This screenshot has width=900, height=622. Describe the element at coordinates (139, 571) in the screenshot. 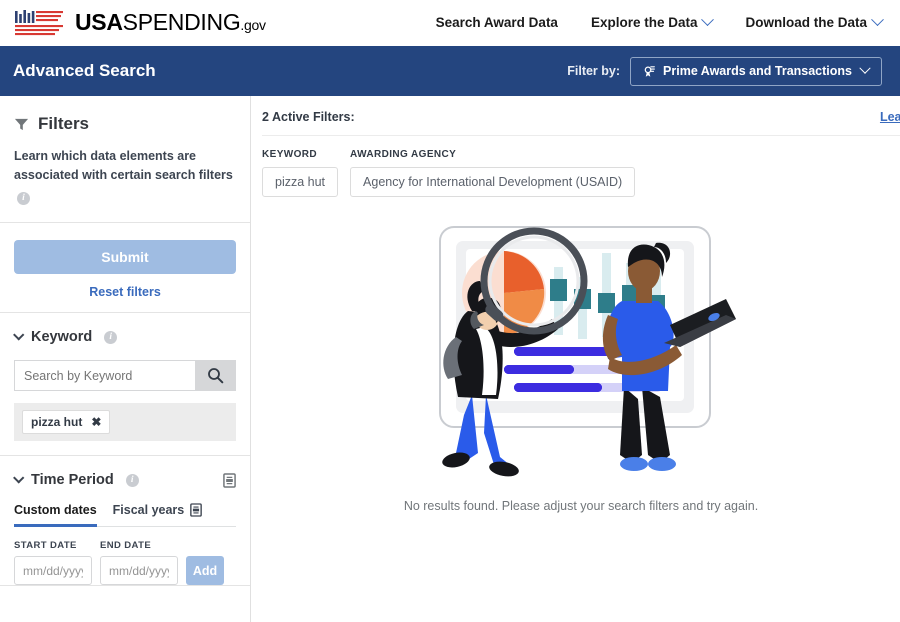

I see `end-date-input` at that location.